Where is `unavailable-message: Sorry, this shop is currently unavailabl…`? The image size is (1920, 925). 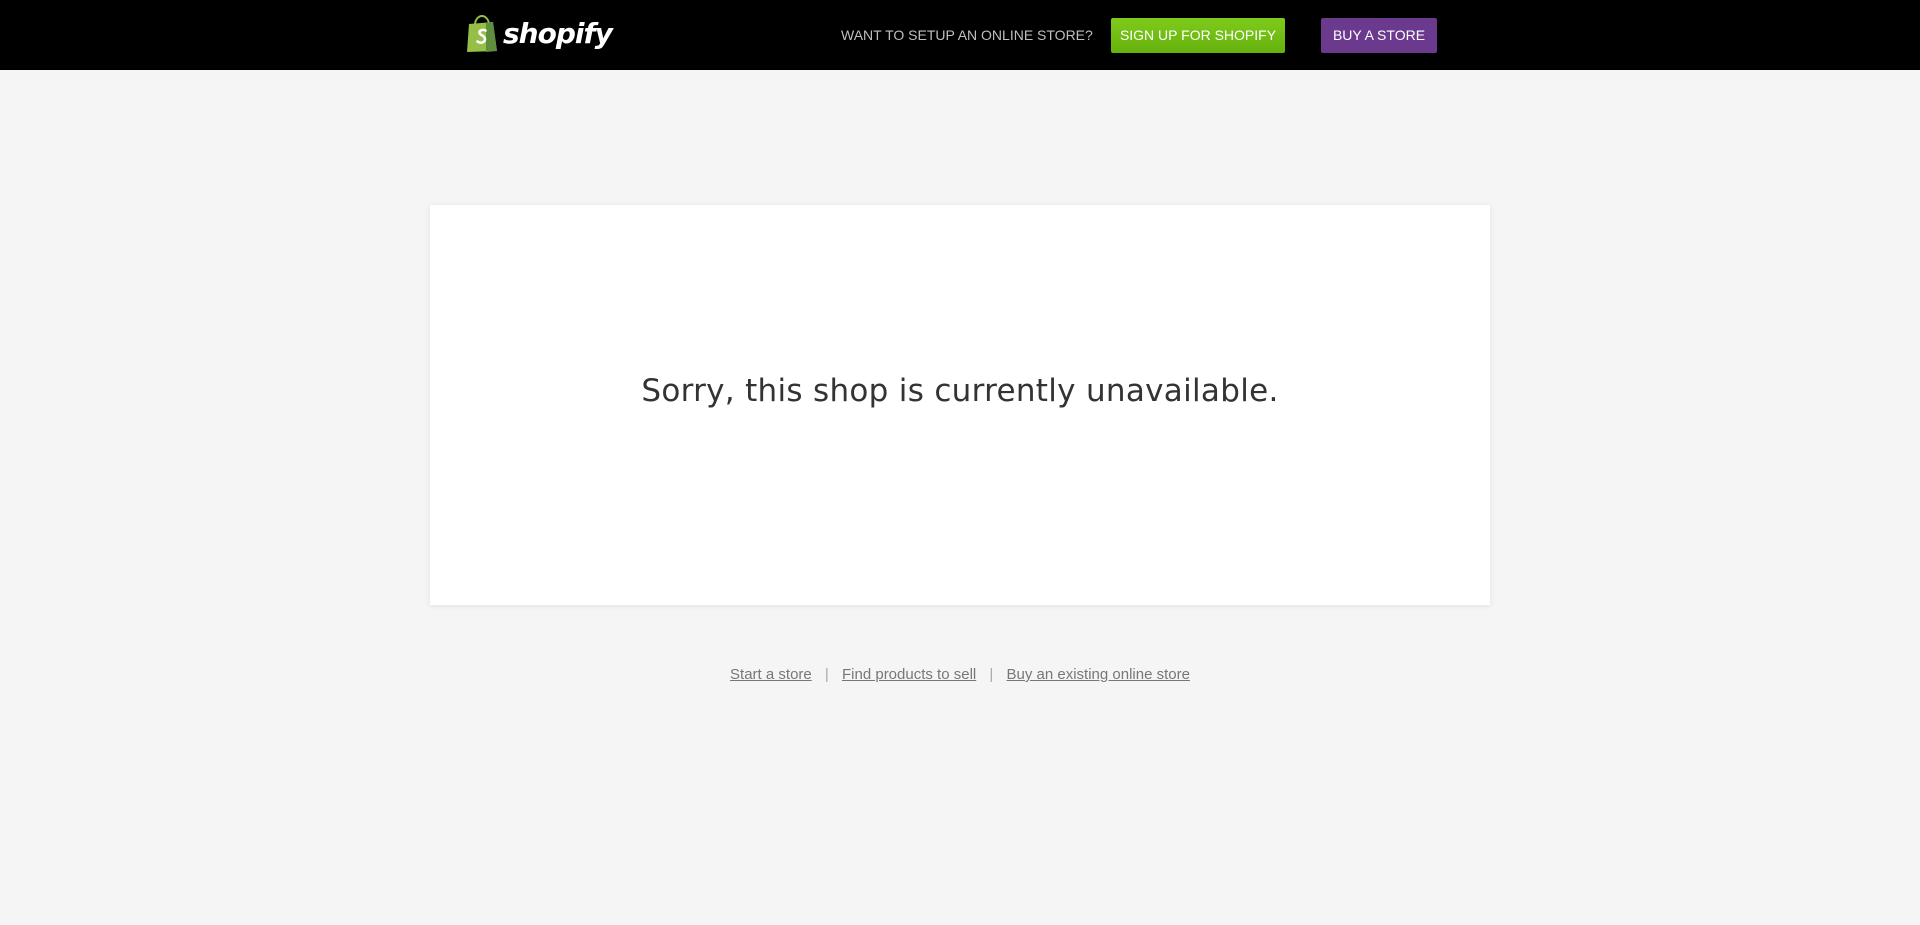
unavailable-message: Sorry, this shop is currently unavailabl… is located at coordinates (960, 391).